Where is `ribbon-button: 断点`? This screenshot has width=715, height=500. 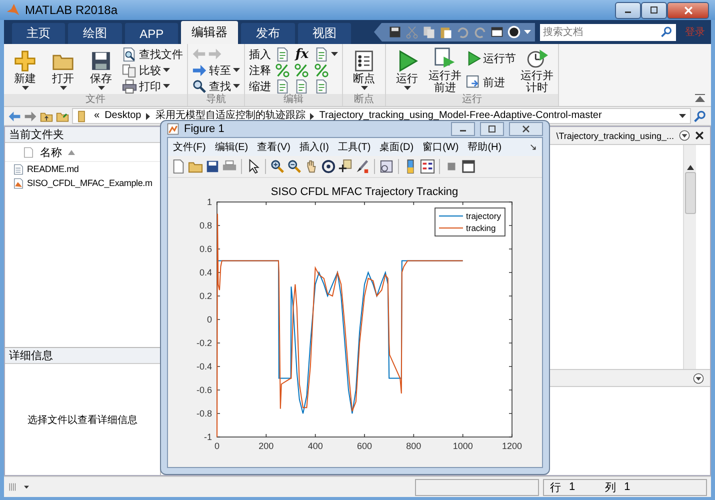 ribbon-button: 断点 is located at coordinates (364, 70).